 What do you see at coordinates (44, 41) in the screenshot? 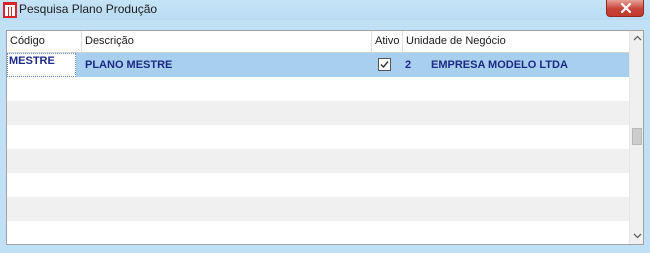
I see `column-header-codigo: Código` at bounding box center [44, 41].